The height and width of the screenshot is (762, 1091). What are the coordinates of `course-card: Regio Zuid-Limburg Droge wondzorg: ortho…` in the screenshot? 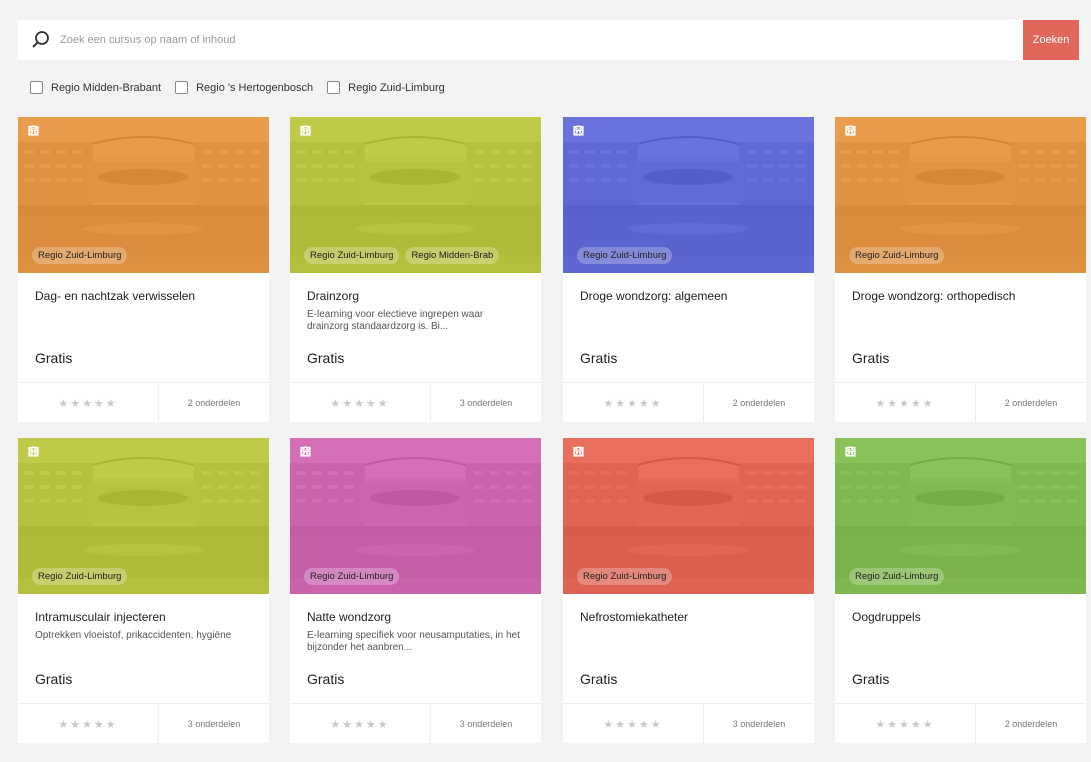 It's located at (960, 269).